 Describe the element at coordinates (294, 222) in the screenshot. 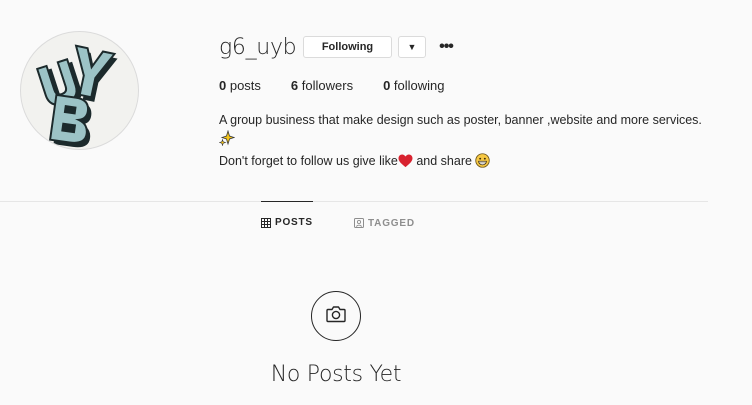

I see `tab-posts-label: POSTS` at that location.